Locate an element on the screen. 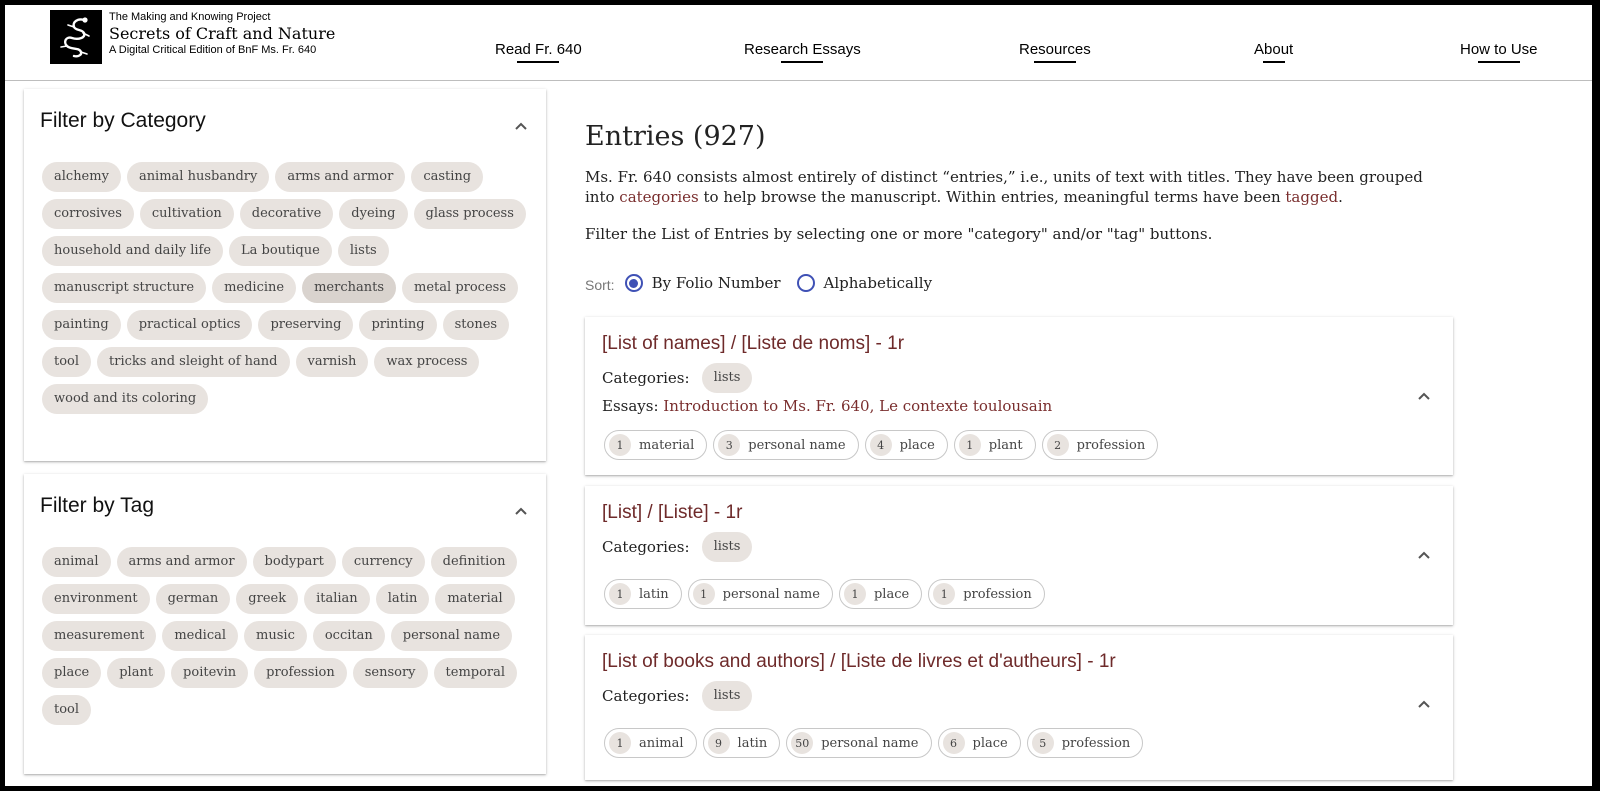  entry-tag: 1 plant is located at coordinates (994, 445).